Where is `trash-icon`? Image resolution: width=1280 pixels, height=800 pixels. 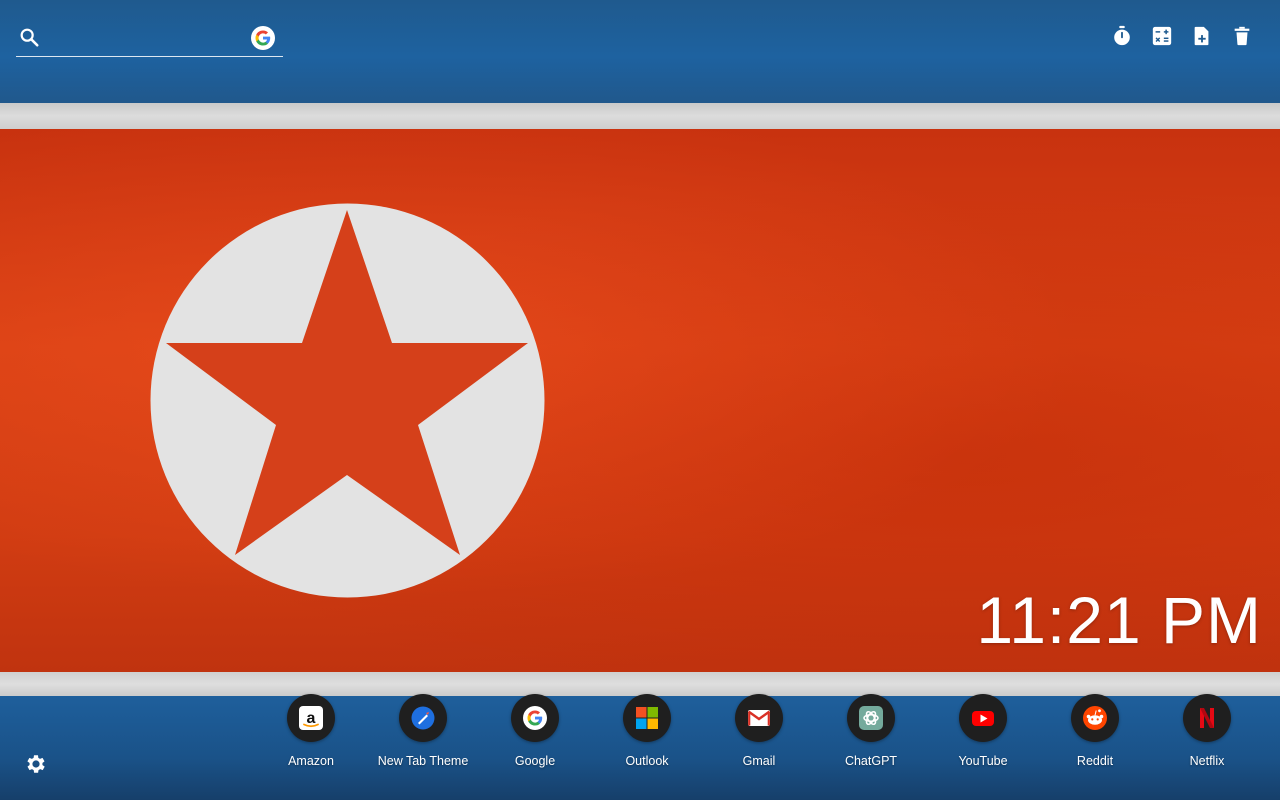
trash-icon is located at coordinates (1242, 36).